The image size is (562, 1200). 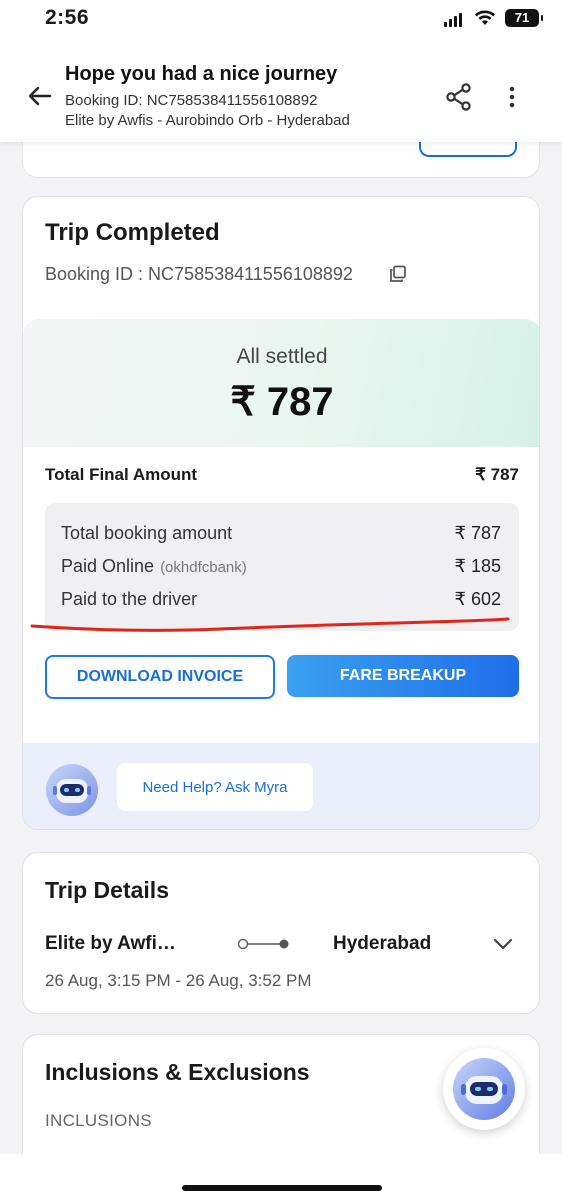 What do you see at coordinates (270, 624) in the screenshot?
I see `annotation-underline` at bounding box center [270, 624].